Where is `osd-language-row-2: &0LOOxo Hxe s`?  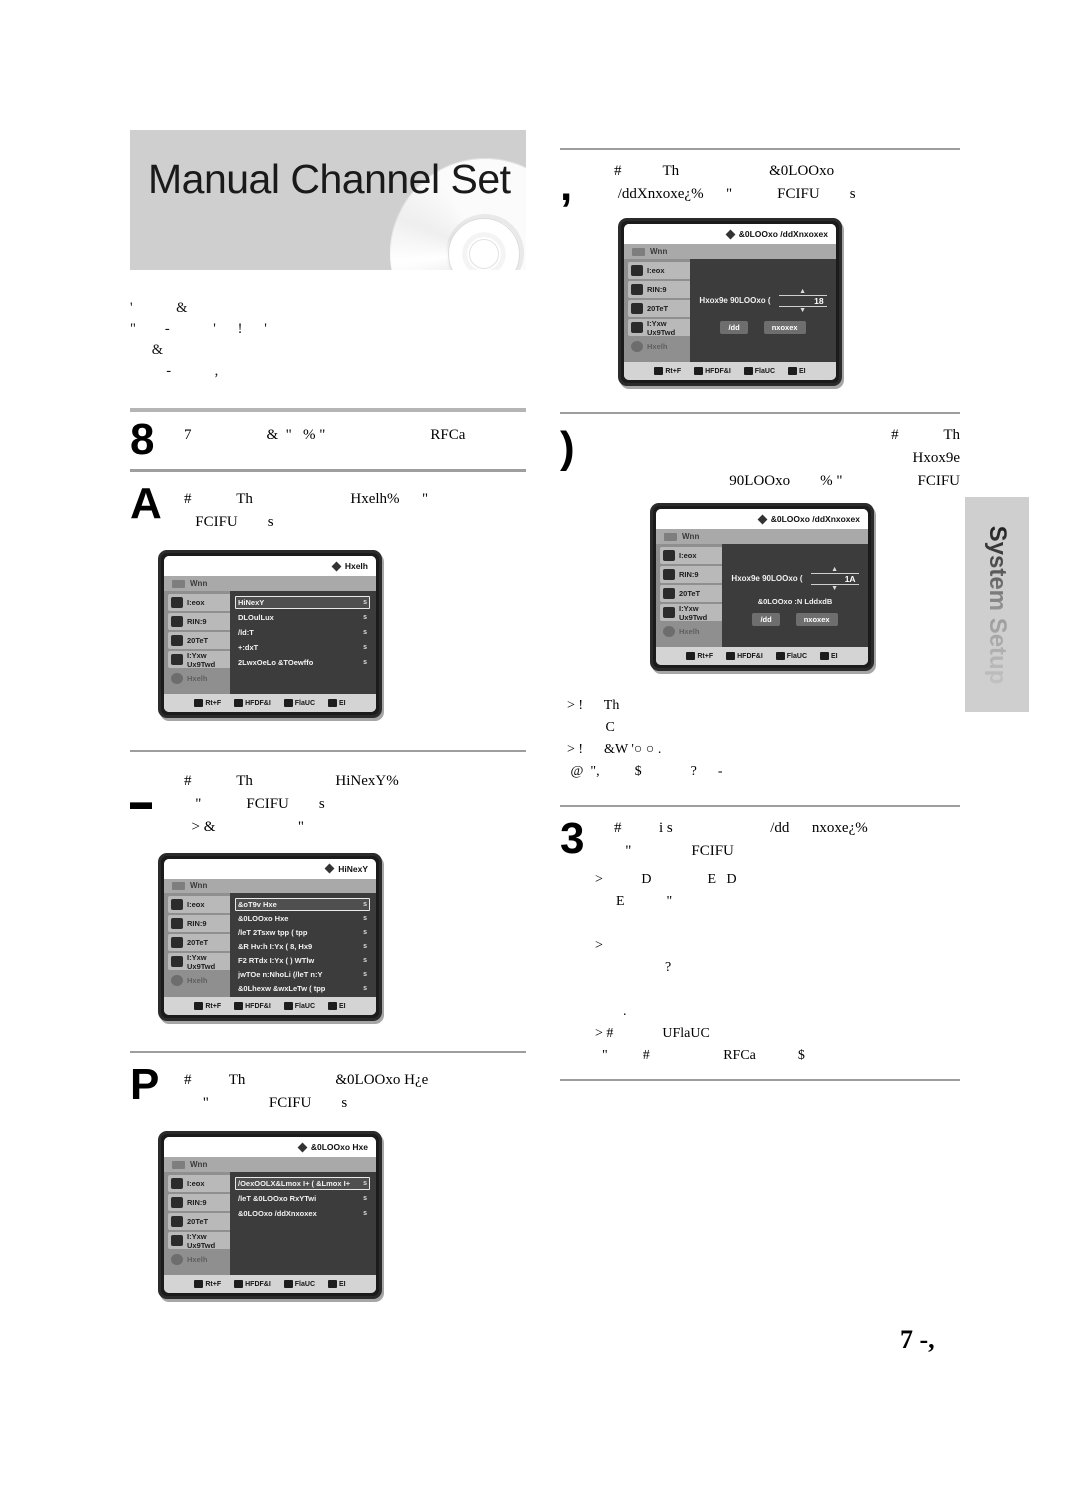 osd-language-row-2: &0LOOxo Hxe s is located at coordinates (302, 918).